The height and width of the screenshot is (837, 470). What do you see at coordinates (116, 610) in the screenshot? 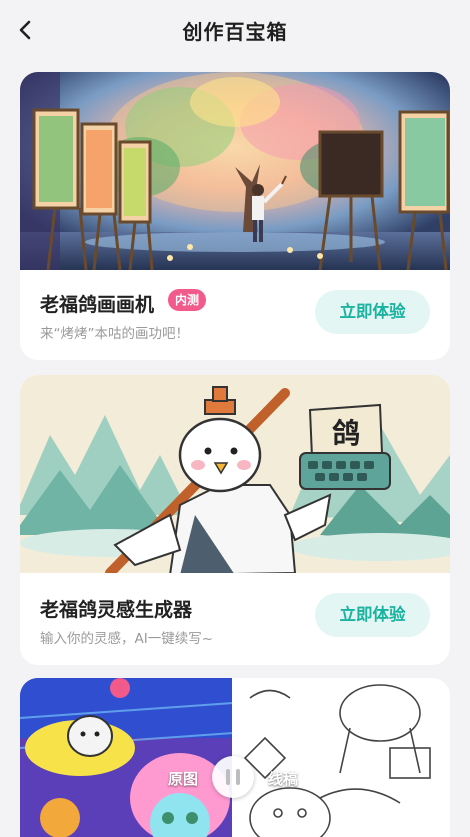
I see `card-title: 老福鸽灵感生成器` at bounding box center [116, 610].